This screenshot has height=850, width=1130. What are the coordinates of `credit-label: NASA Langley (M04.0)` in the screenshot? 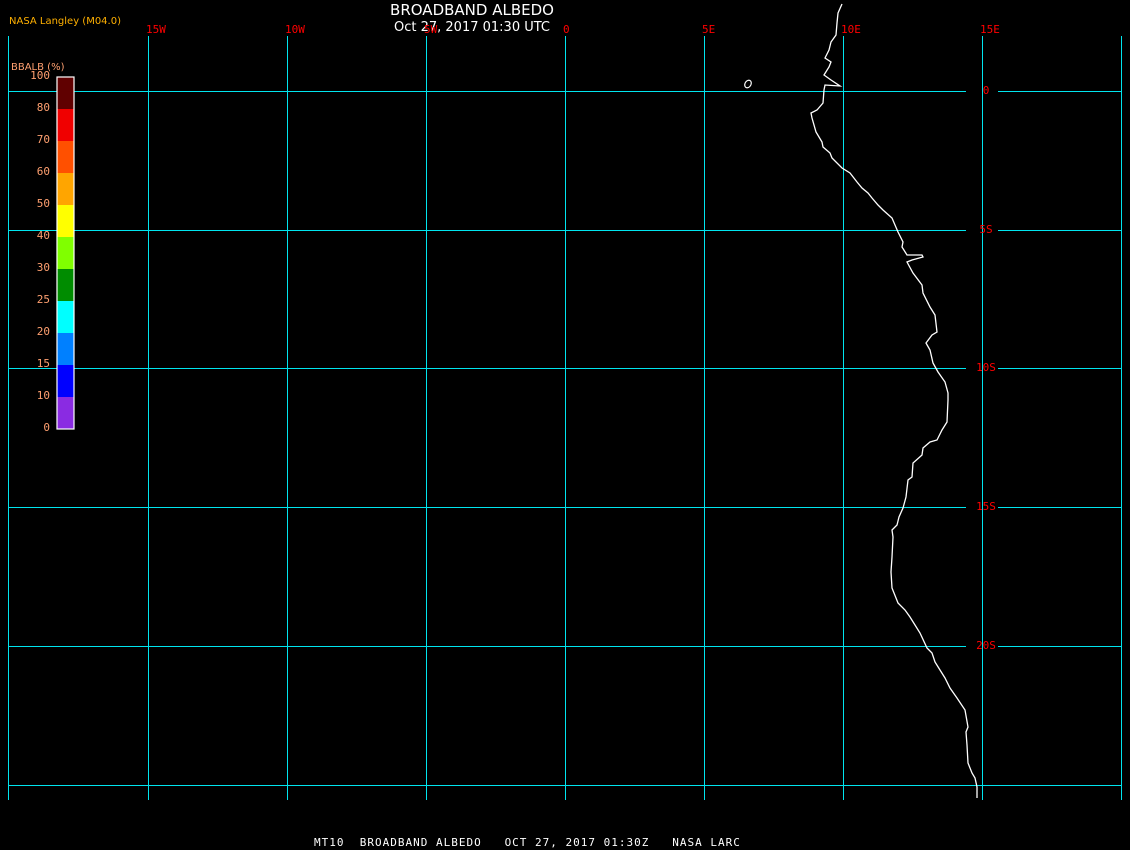 It's located at (65, 21).